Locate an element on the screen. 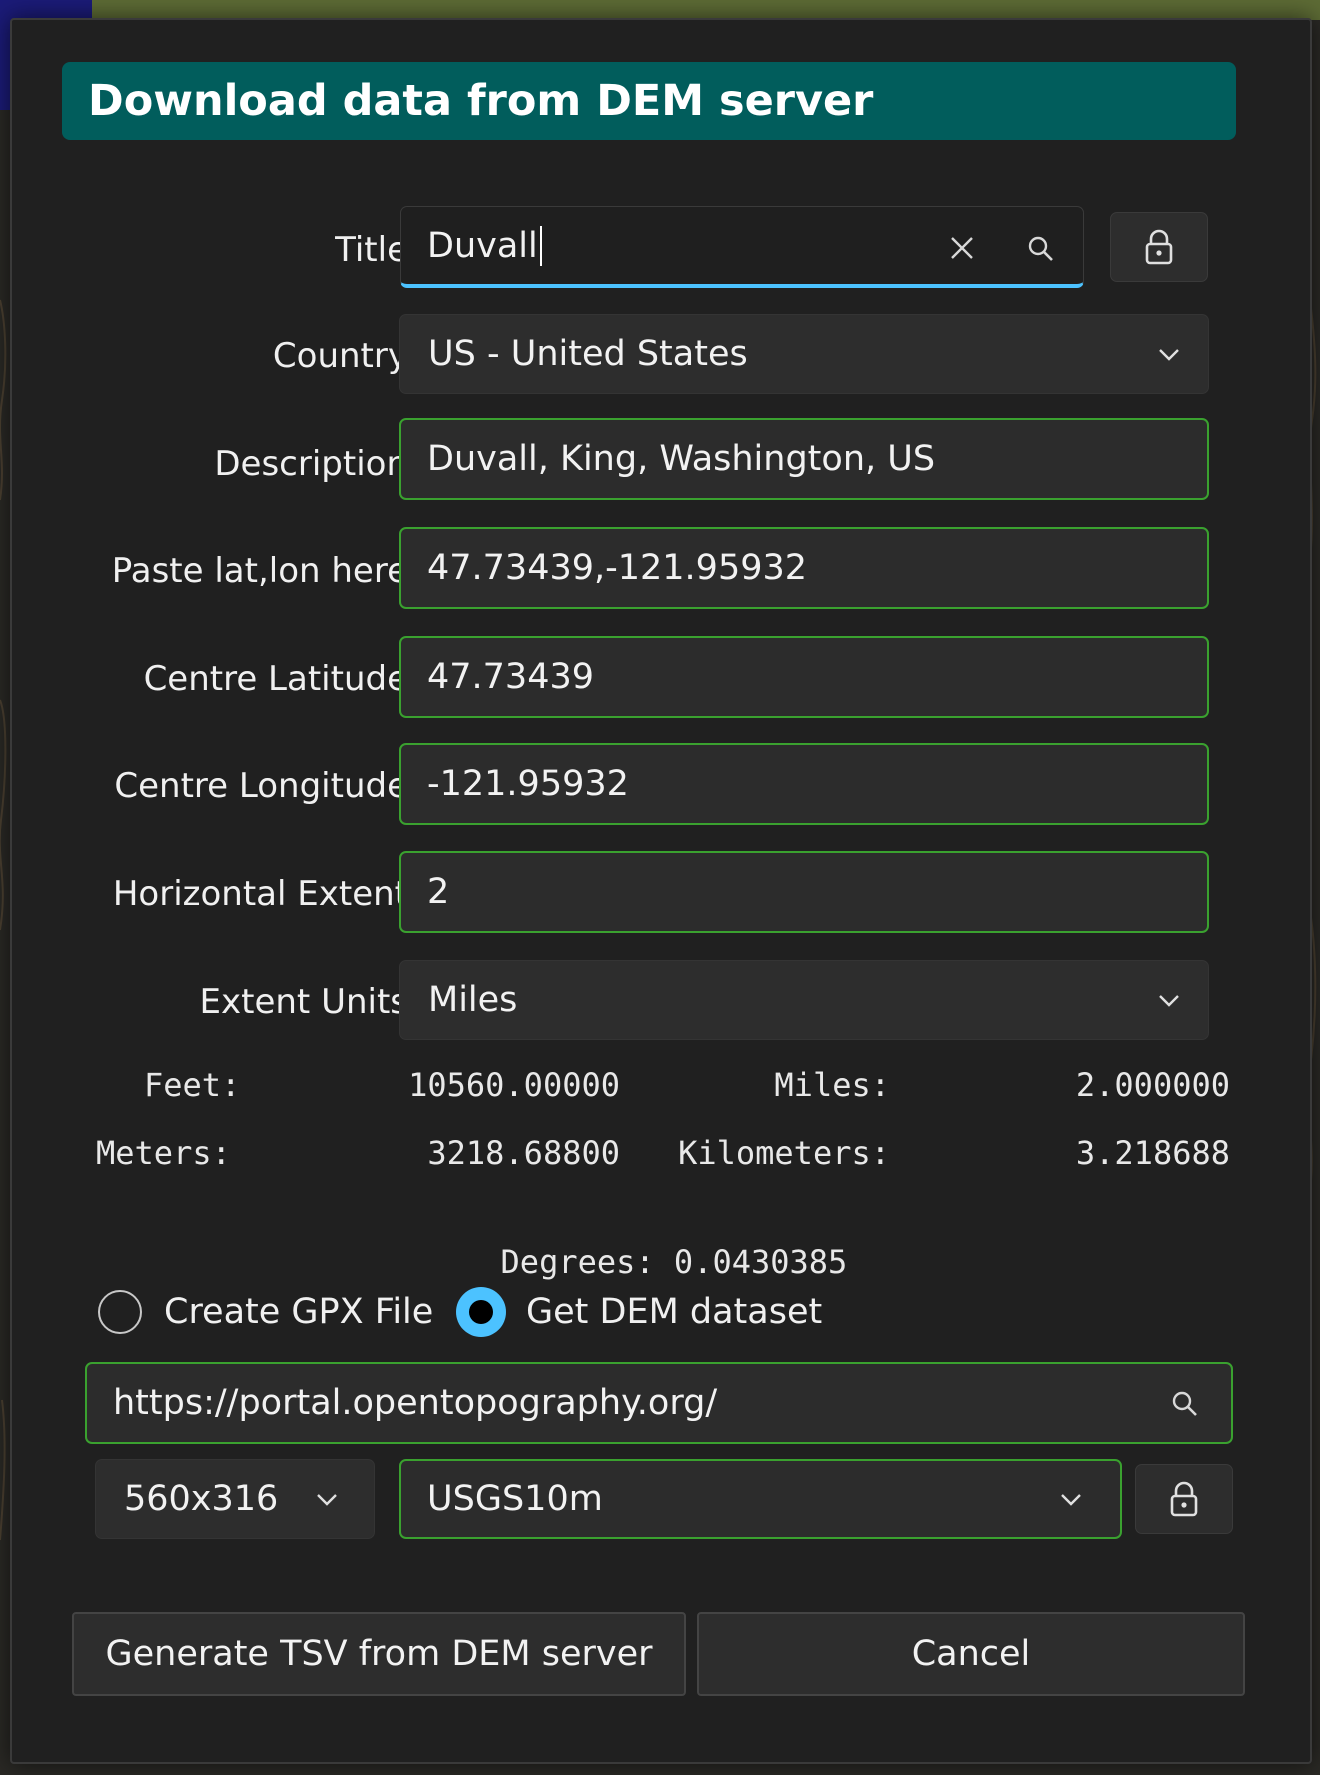 Image resolution: width=1320 pixels, height=1775 pixels. centre-latitude-value: 47.73439 is located at coordinates (511, 677).